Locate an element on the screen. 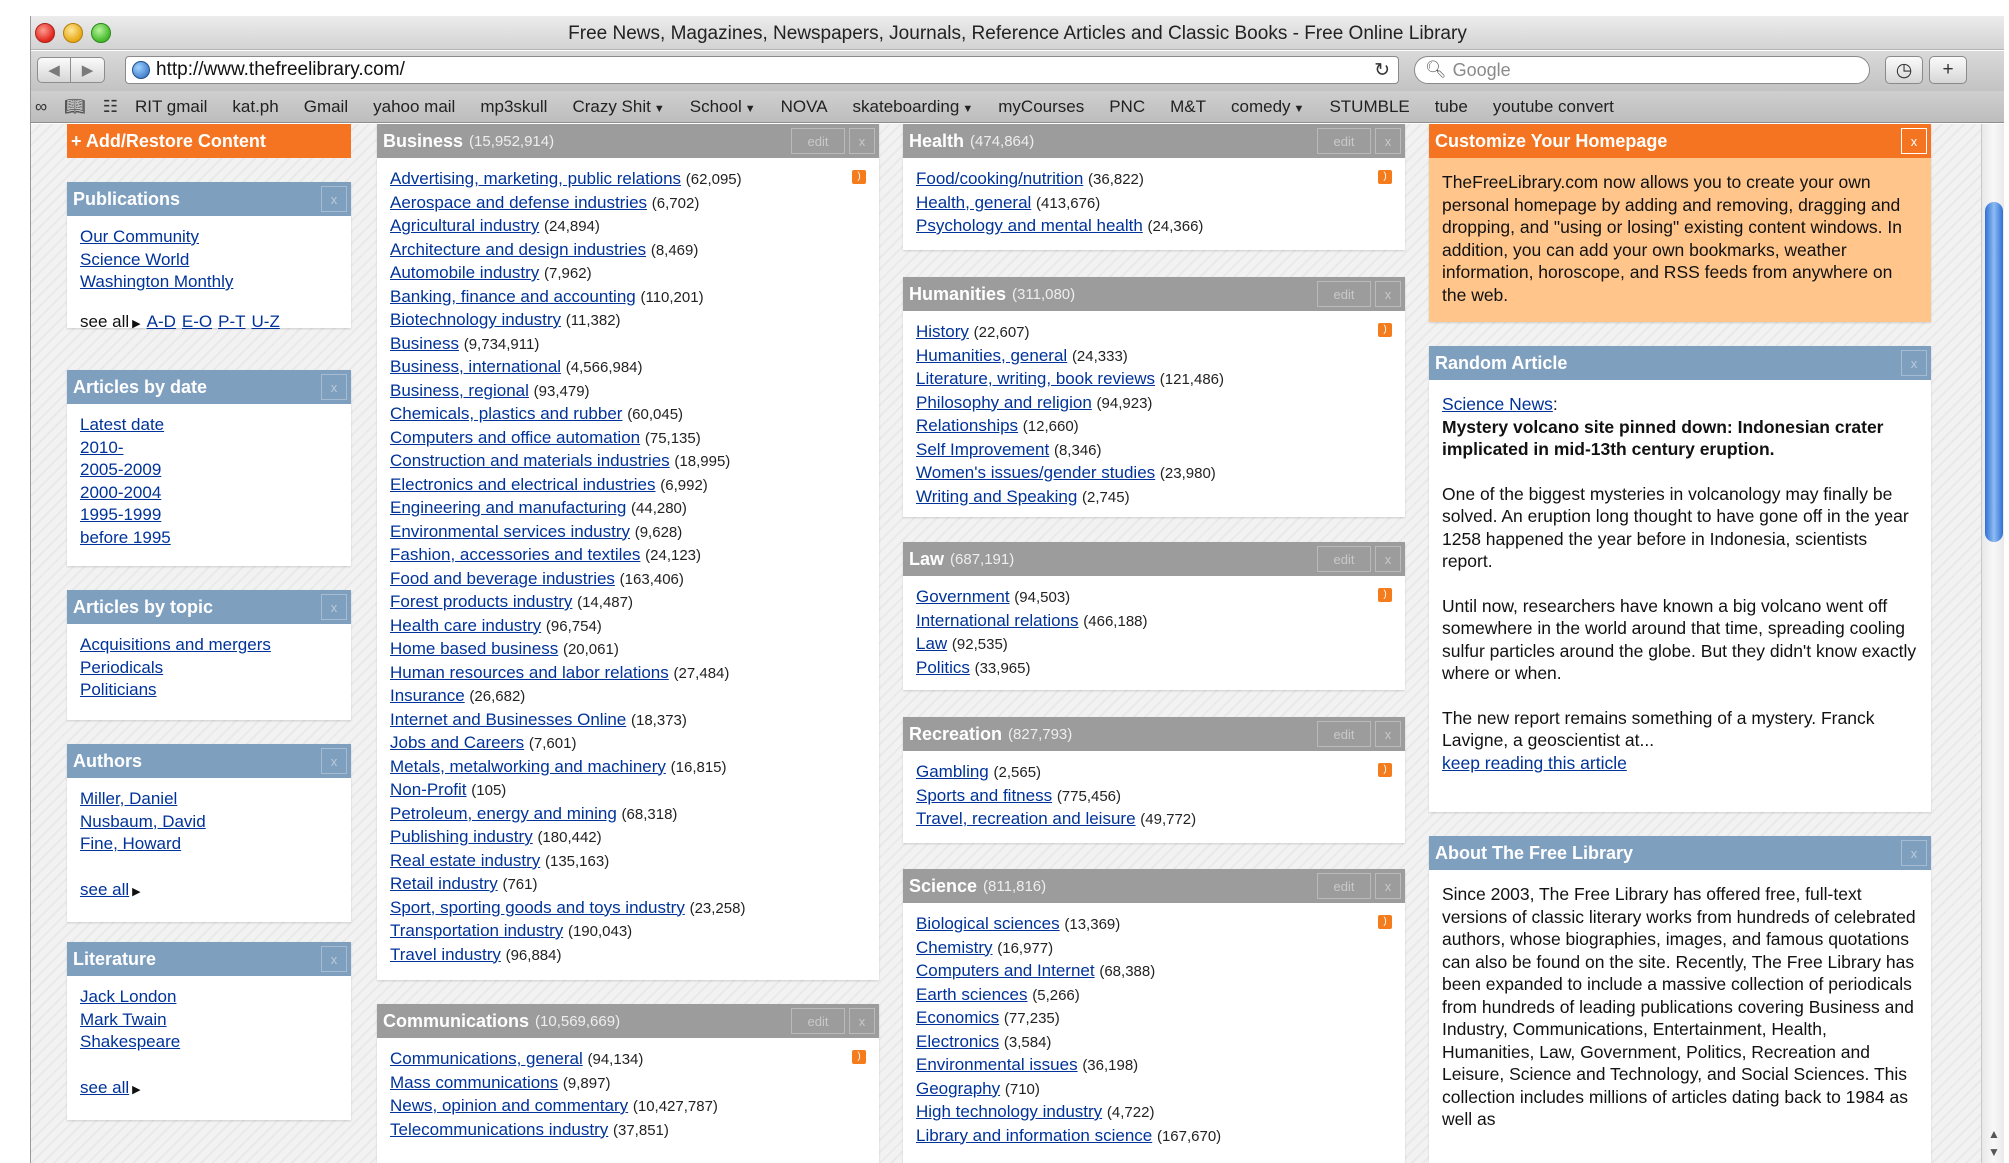 The image size is (2009, 1163). see-all-link: see all is located at coordinates (104, 1087).